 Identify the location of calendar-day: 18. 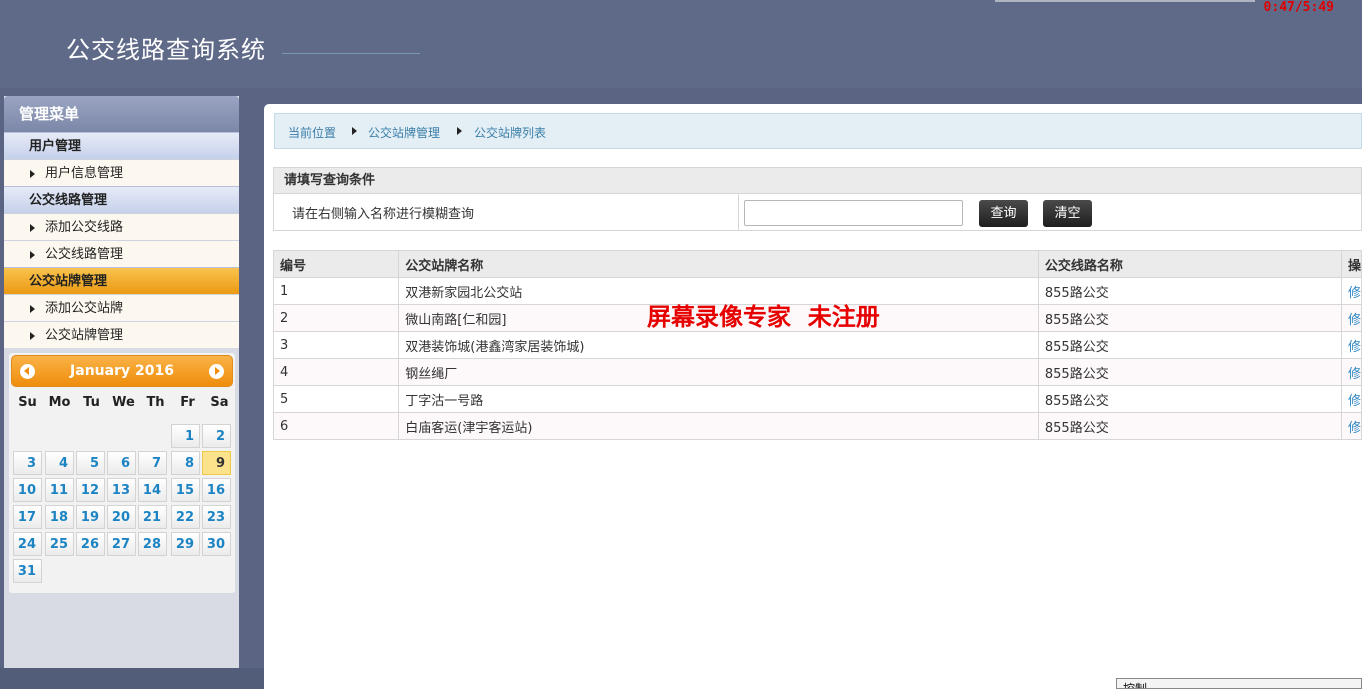
(59, 517).